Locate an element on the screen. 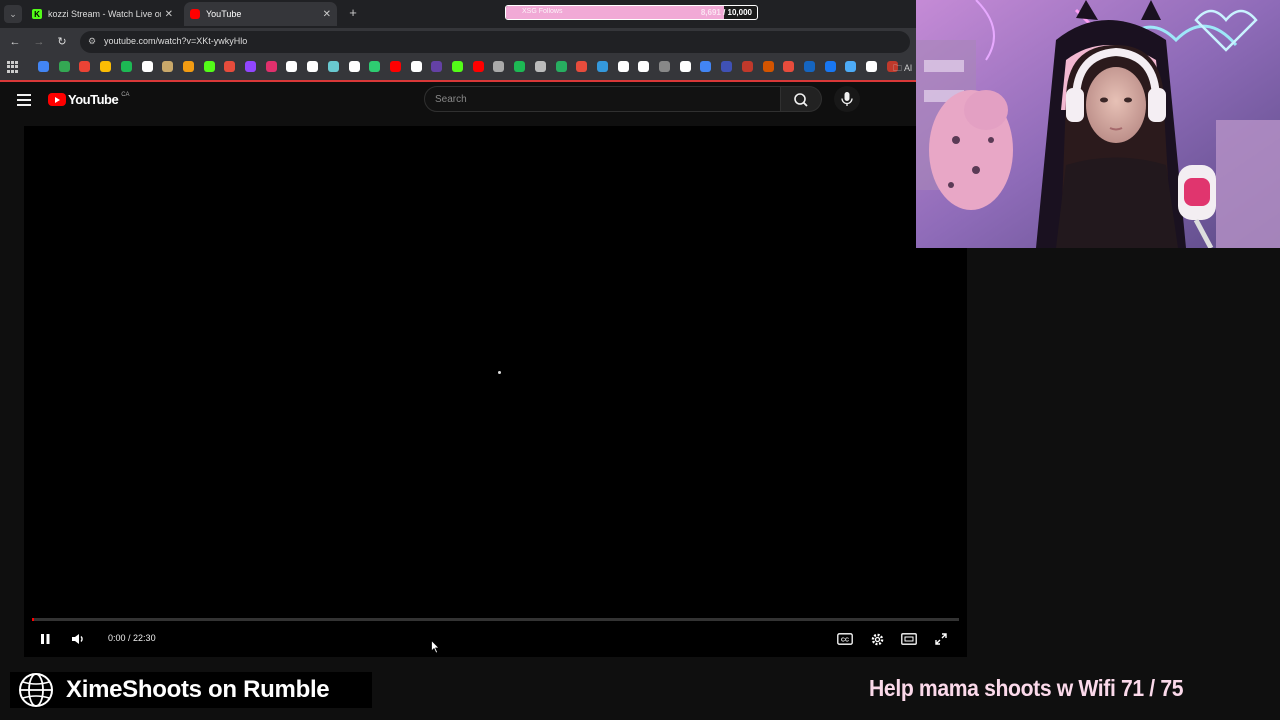  search-input is located at coordinates (602, 99).